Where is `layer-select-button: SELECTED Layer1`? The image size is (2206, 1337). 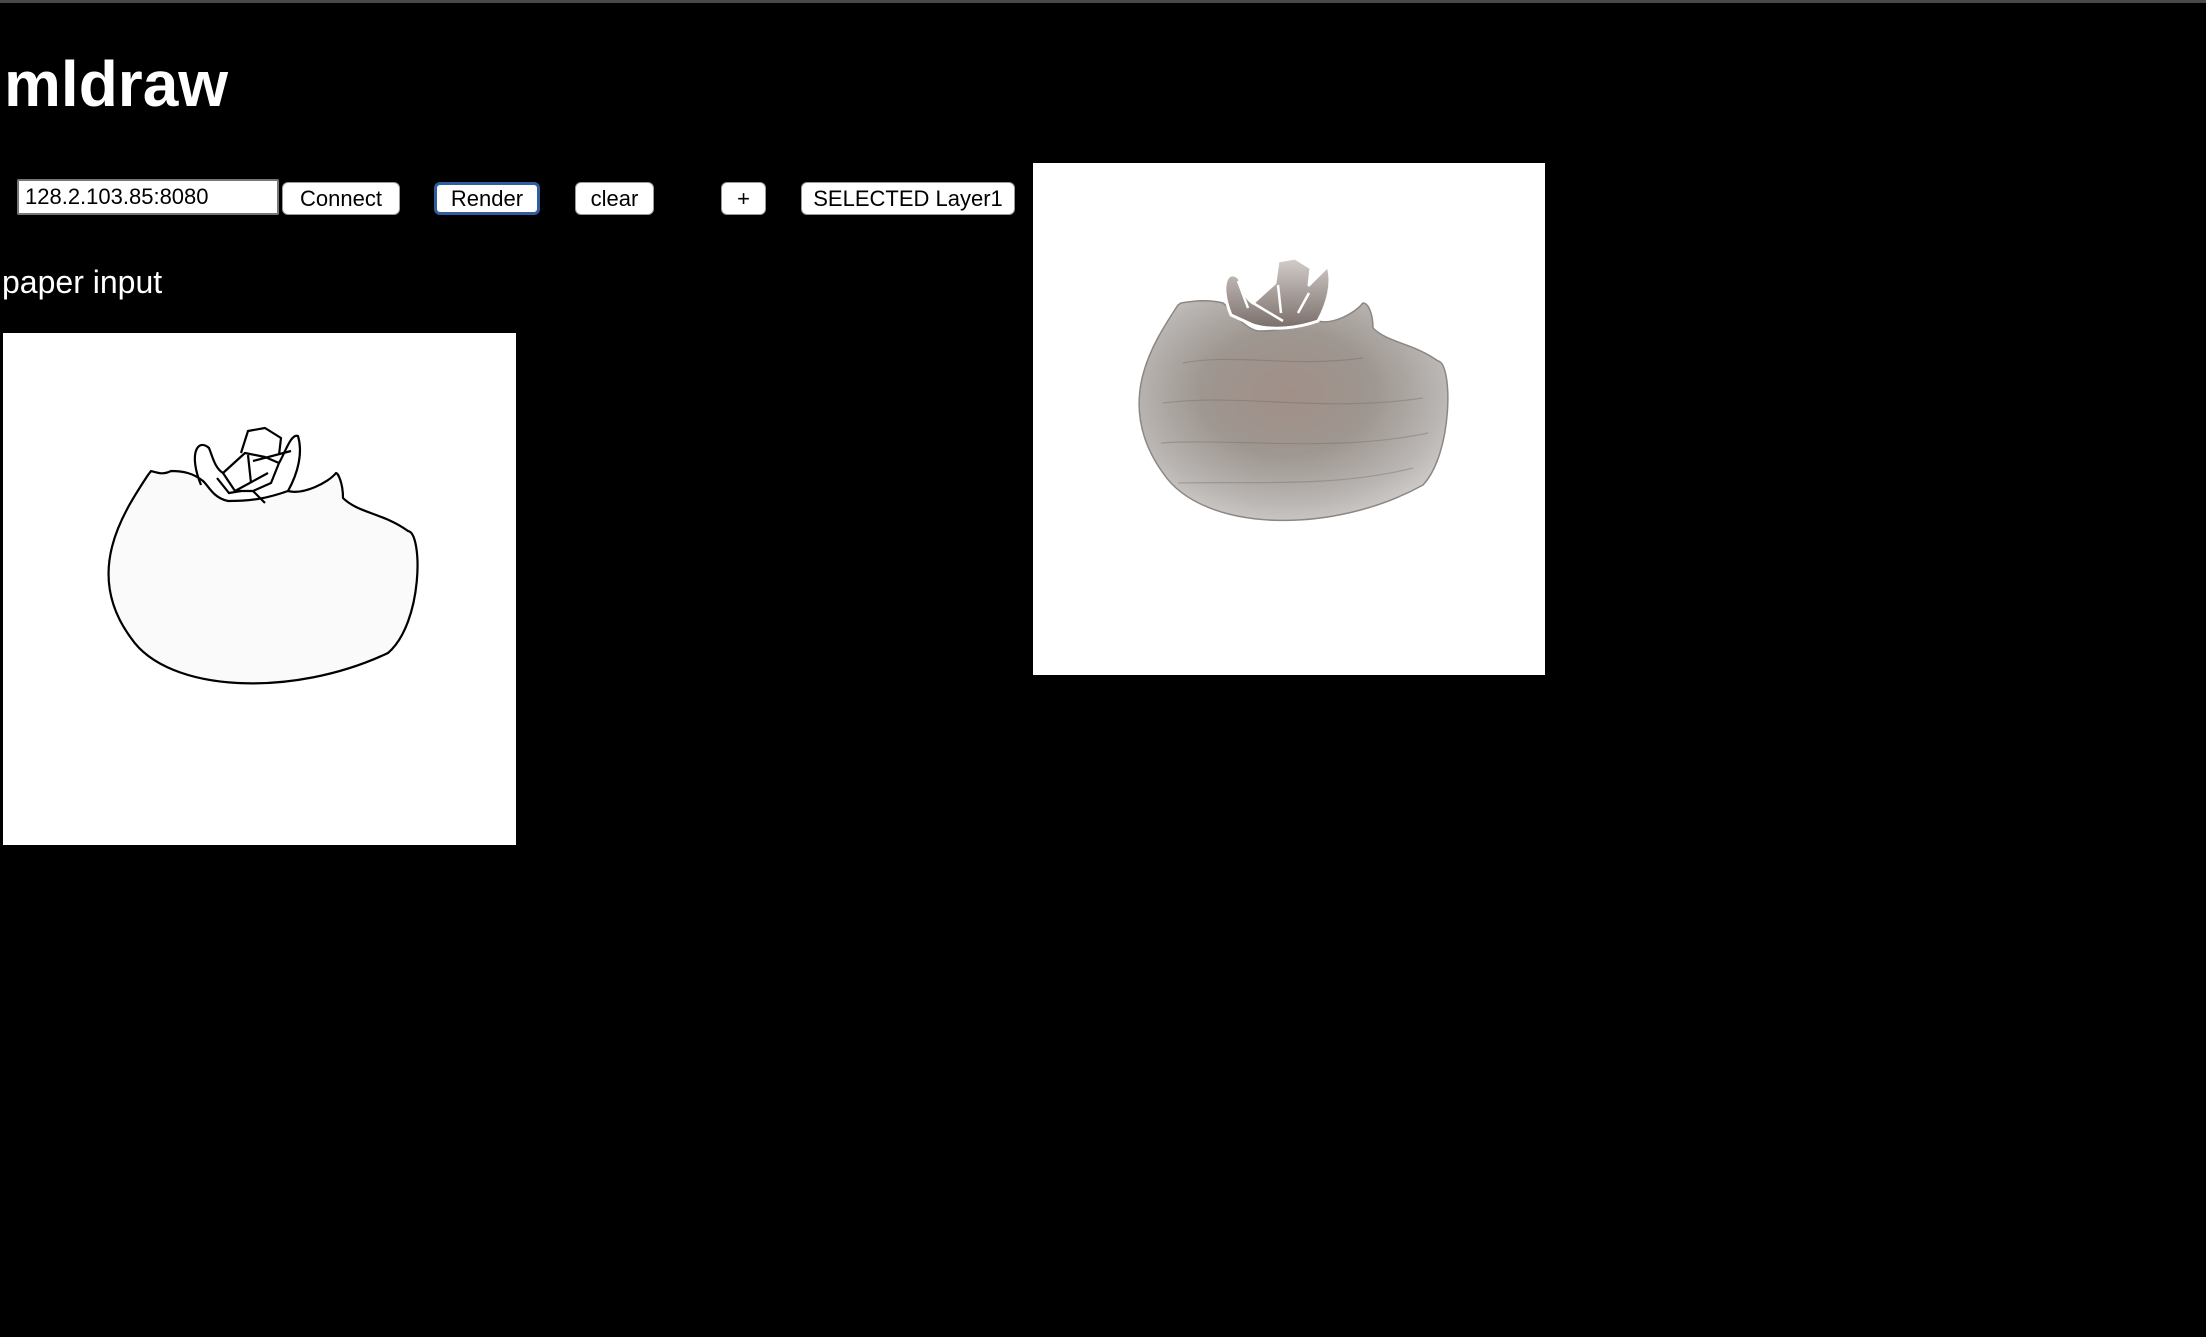
layer-select-button: SELECTED Layer1 is located at coordinates (908, 198).